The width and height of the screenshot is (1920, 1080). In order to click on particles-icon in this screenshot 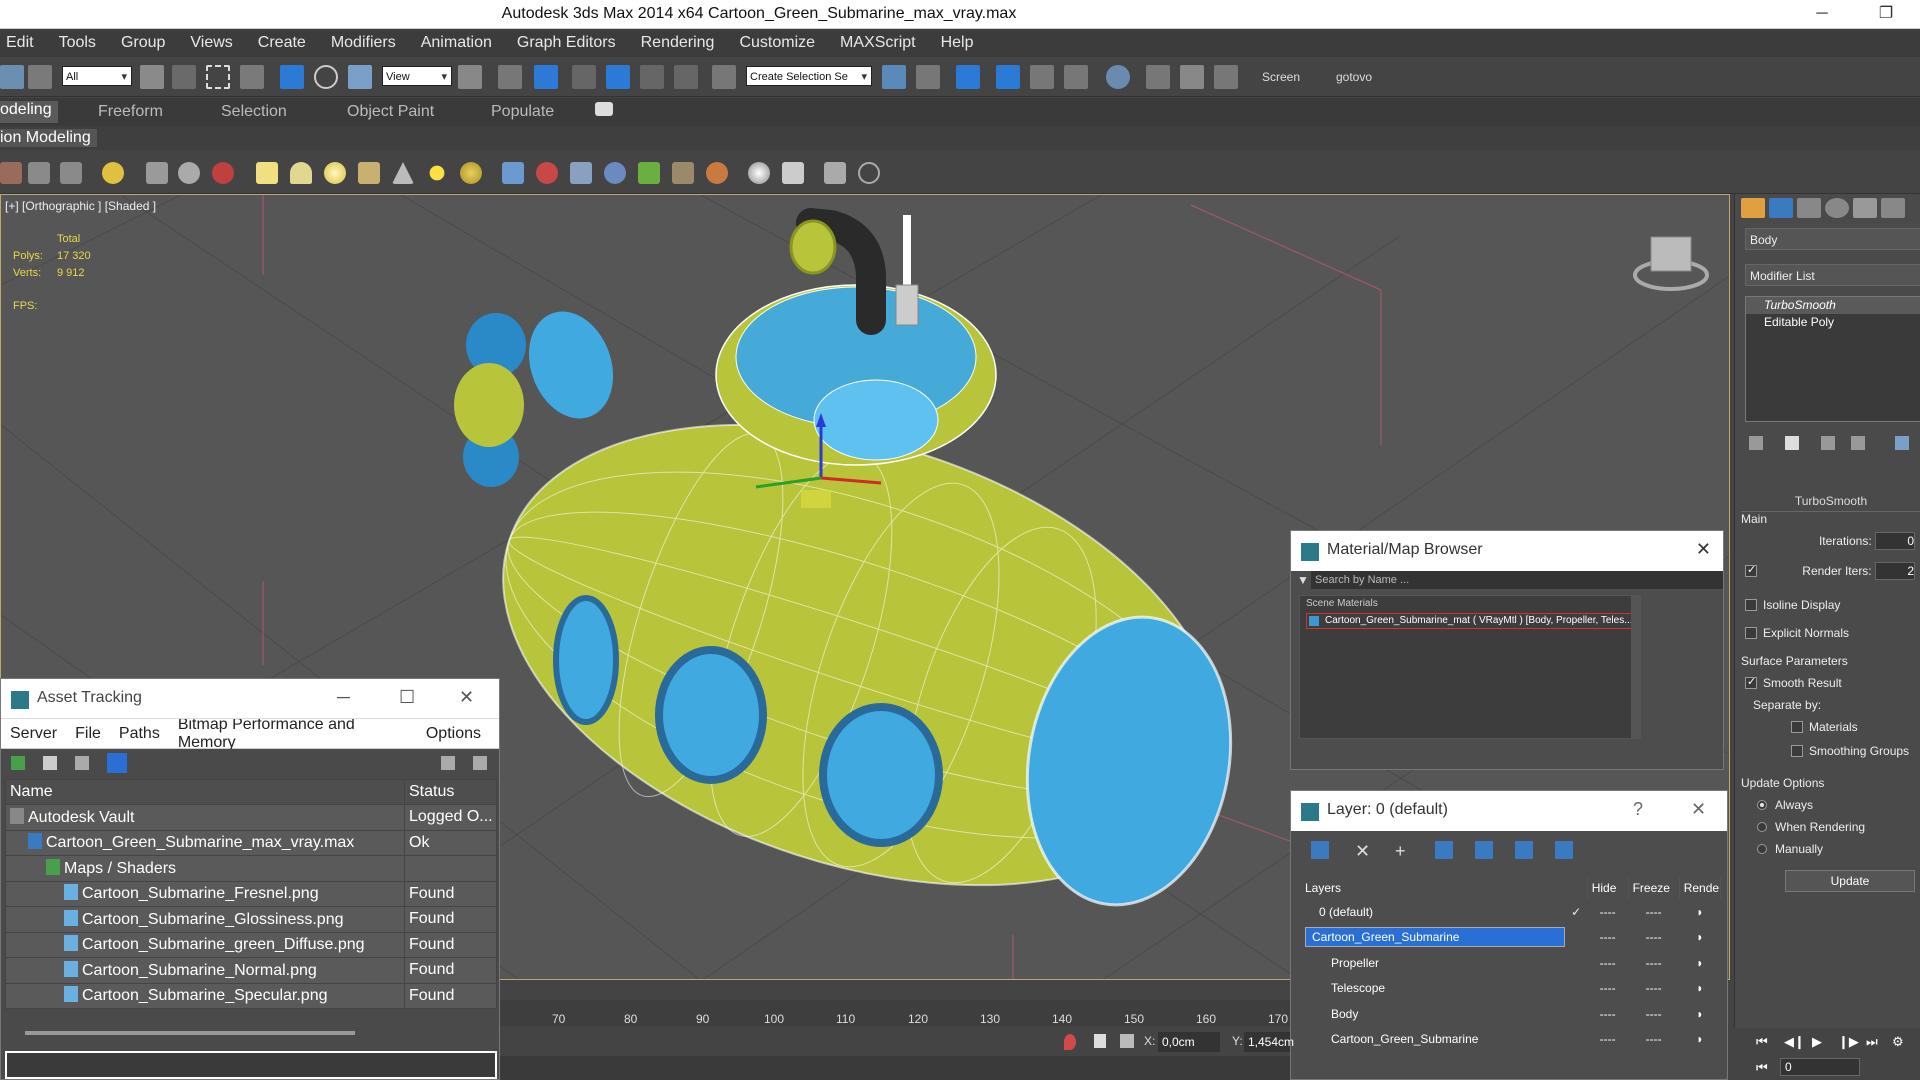, I will do `click(223, 173)`.